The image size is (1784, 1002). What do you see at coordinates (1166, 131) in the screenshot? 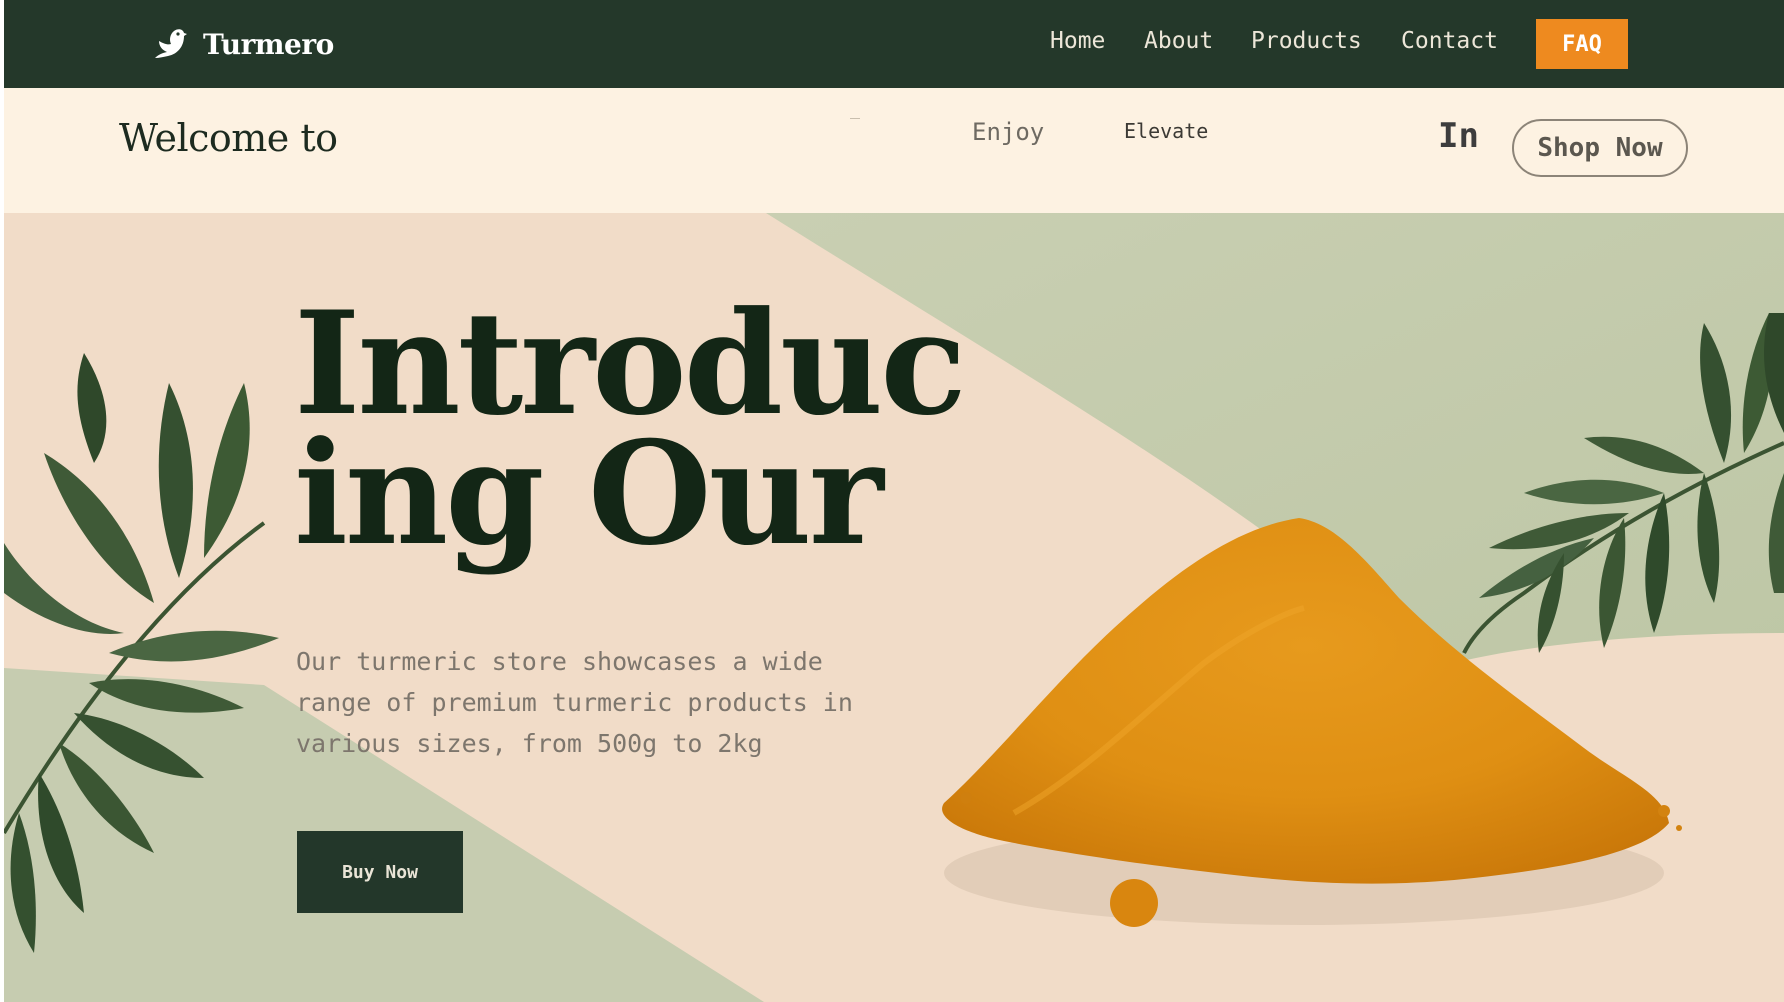
I see `elevate-text: Elevate` at bounding box center [1166, 131].